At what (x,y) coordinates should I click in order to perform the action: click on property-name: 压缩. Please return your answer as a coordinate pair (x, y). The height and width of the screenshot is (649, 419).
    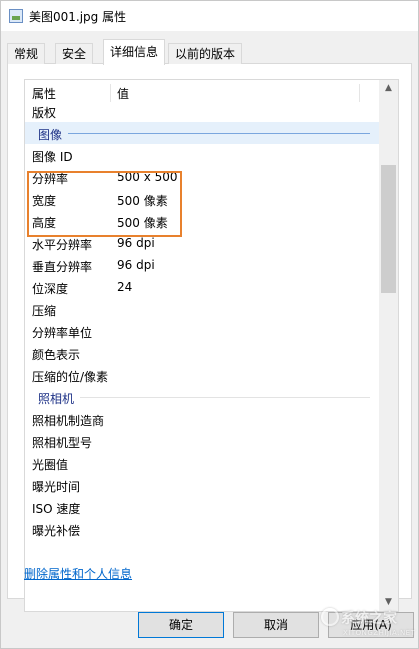
    Looking at the image, I should click on (44, 311).